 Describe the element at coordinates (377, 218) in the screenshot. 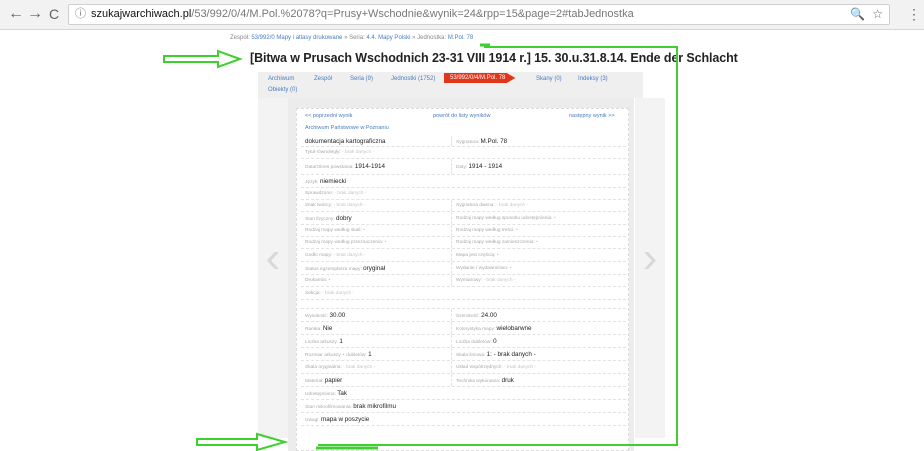

I see `field-left: Stan fizyczny: dobry` at that location.